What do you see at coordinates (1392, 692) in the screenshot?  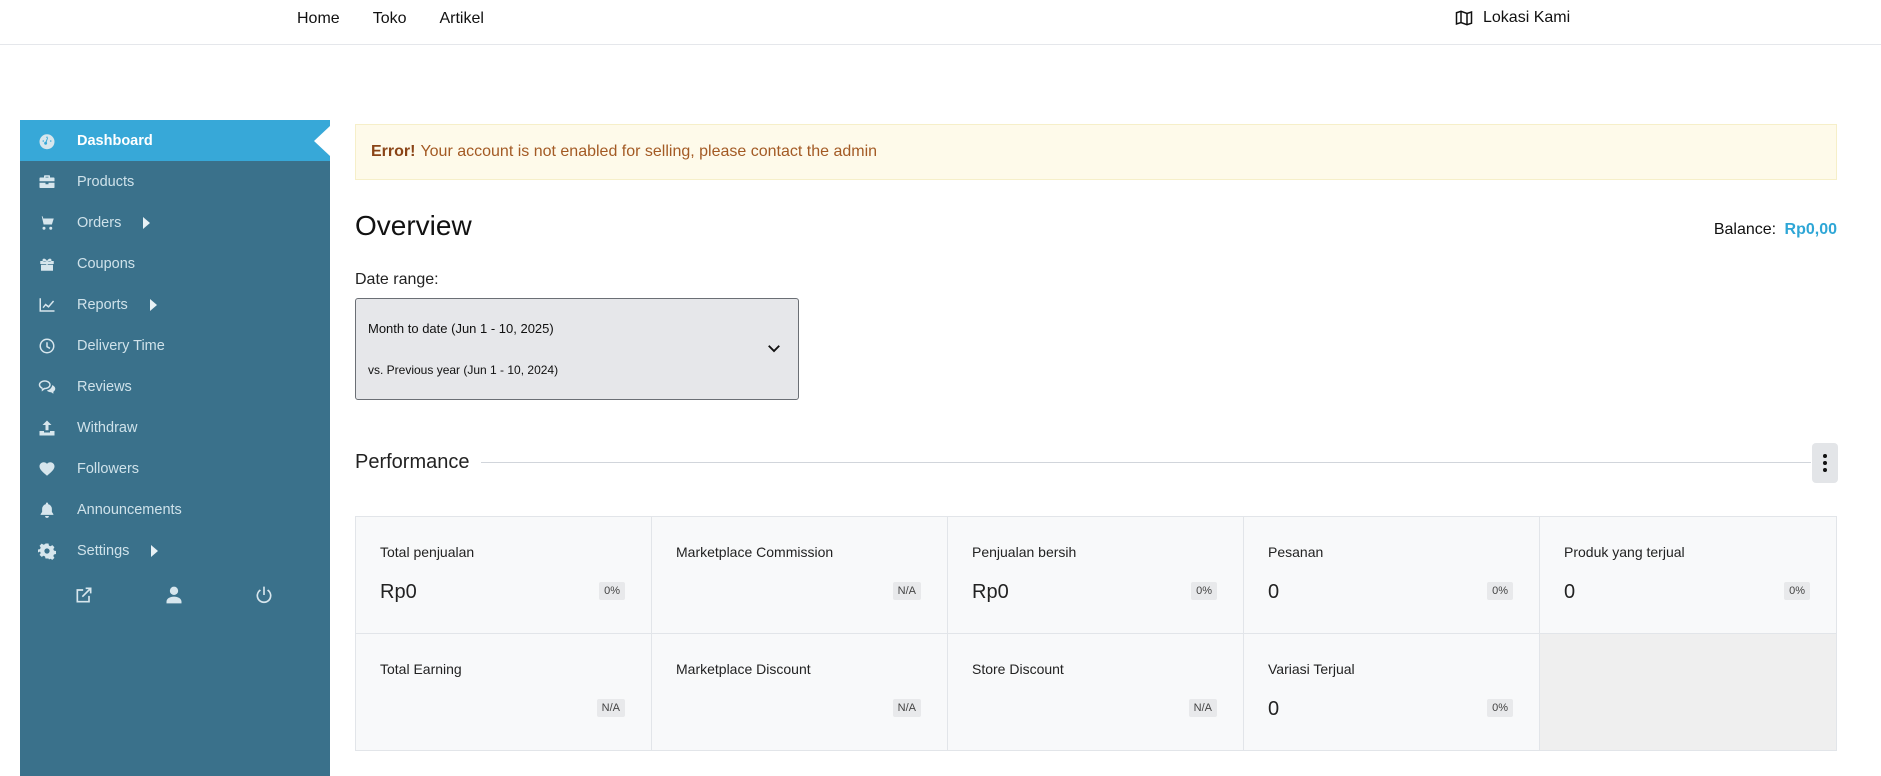 I see `performance-card-variasi-terjual: Variasi Terjual 0 0%` at bounding box center [1392, 692].